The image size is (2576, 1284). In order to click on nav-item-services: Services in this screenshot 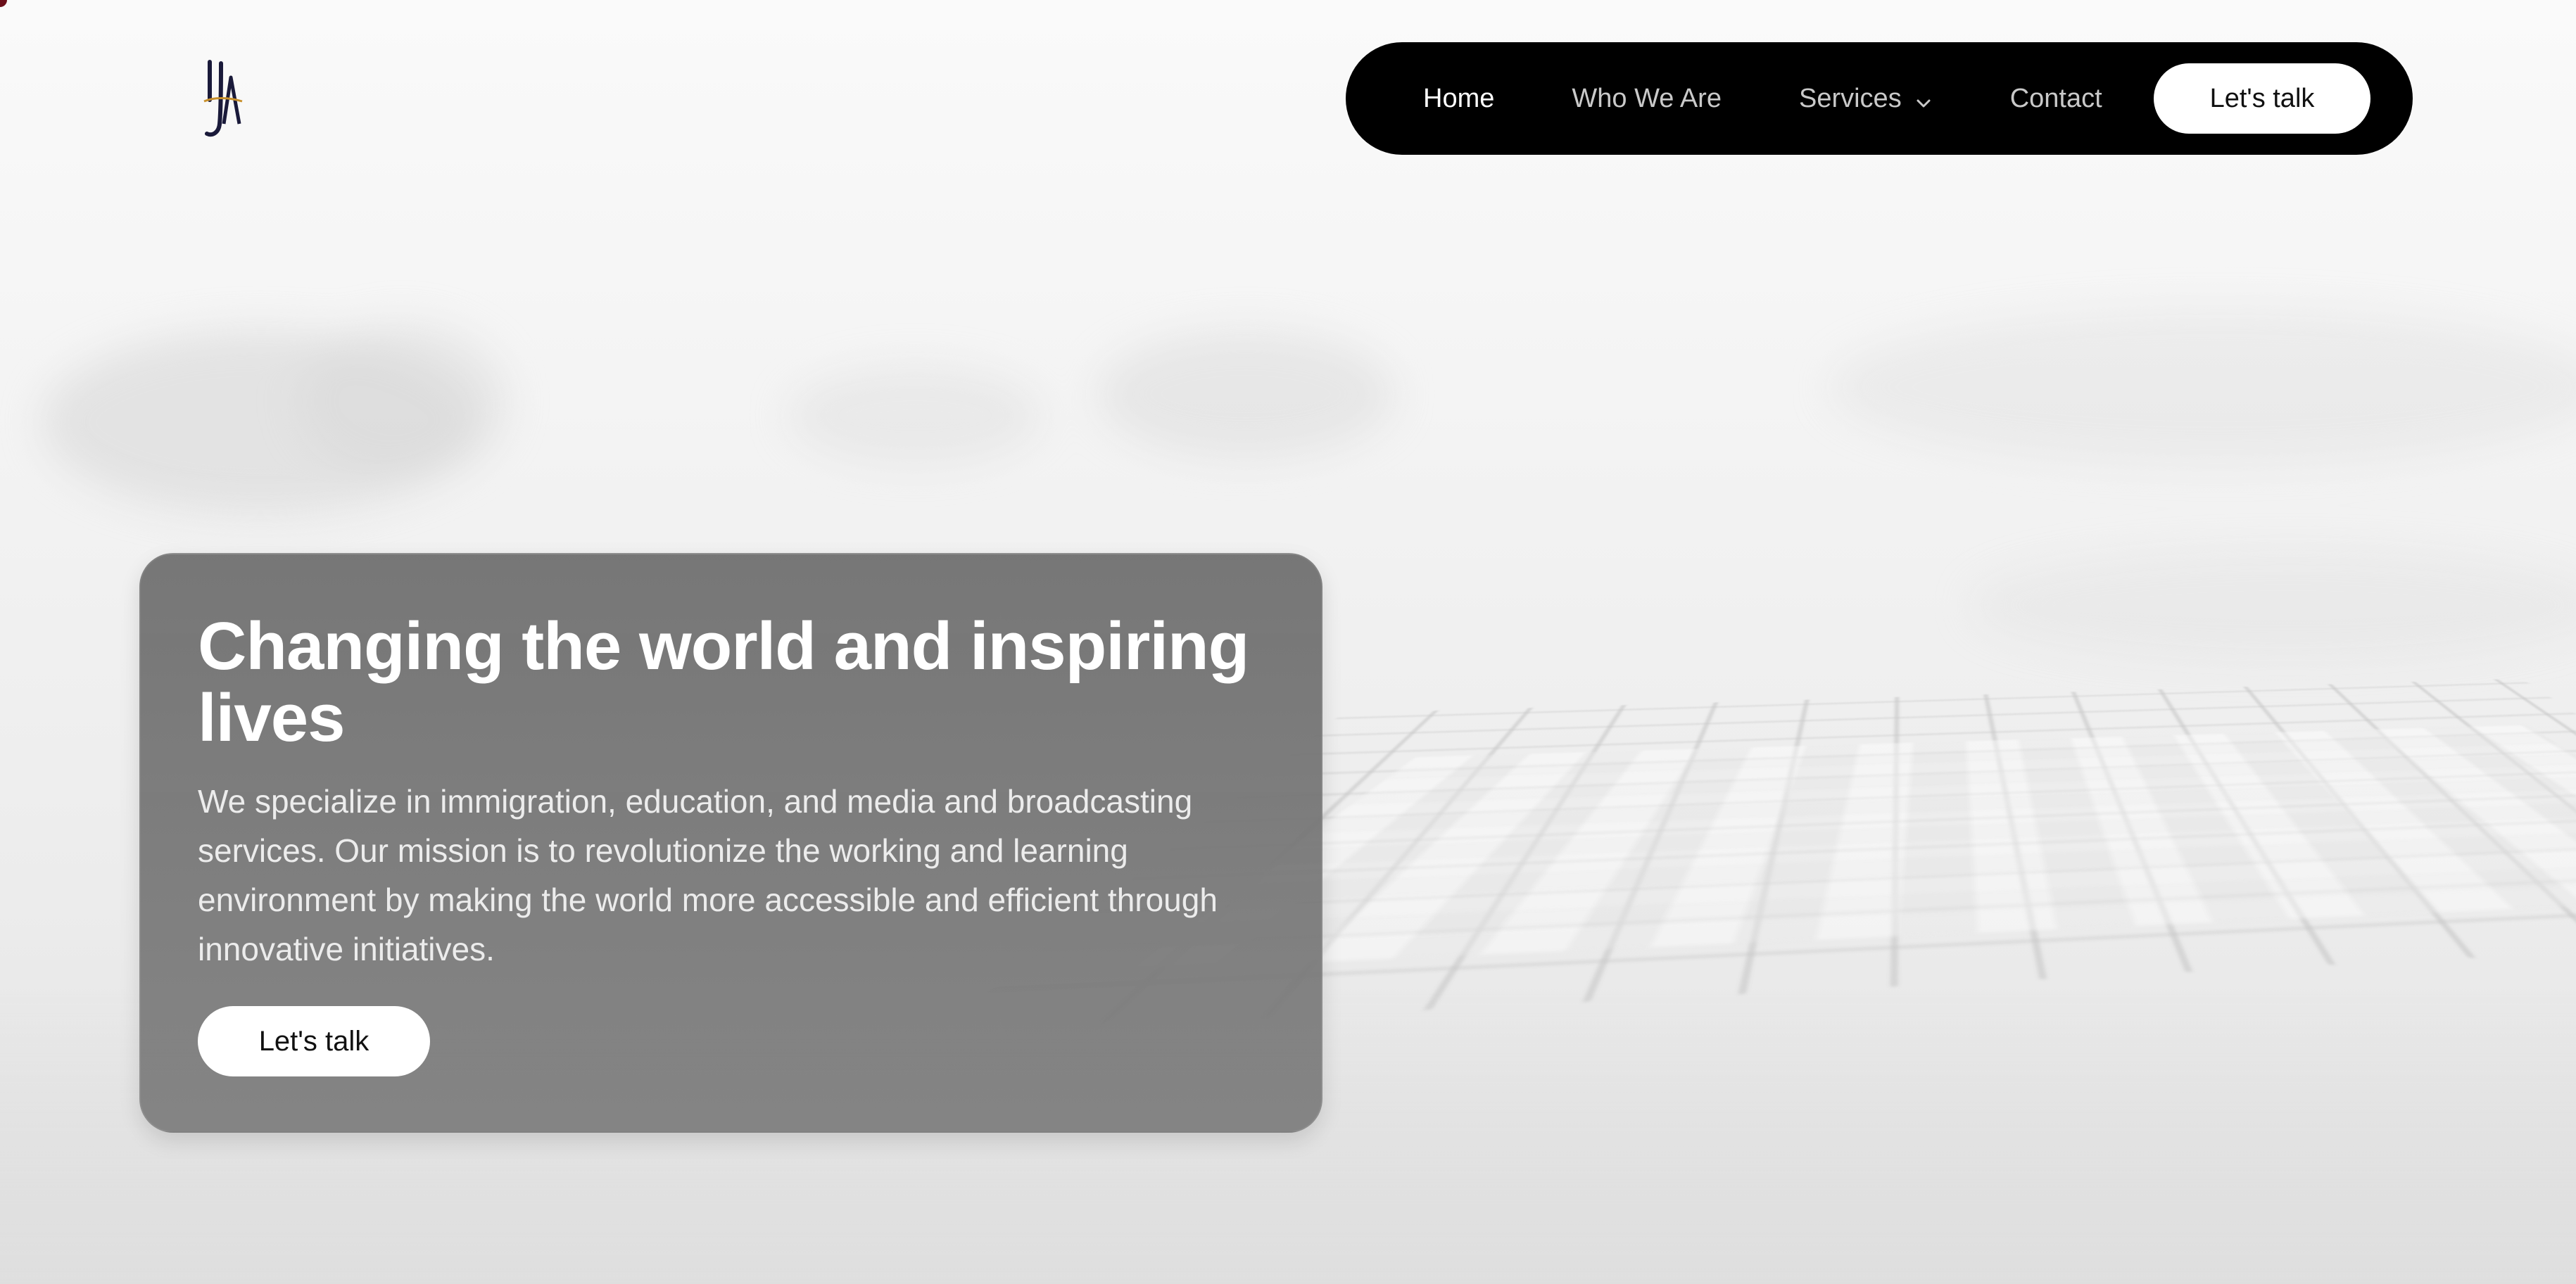, I will do `click(1866, 99)`.